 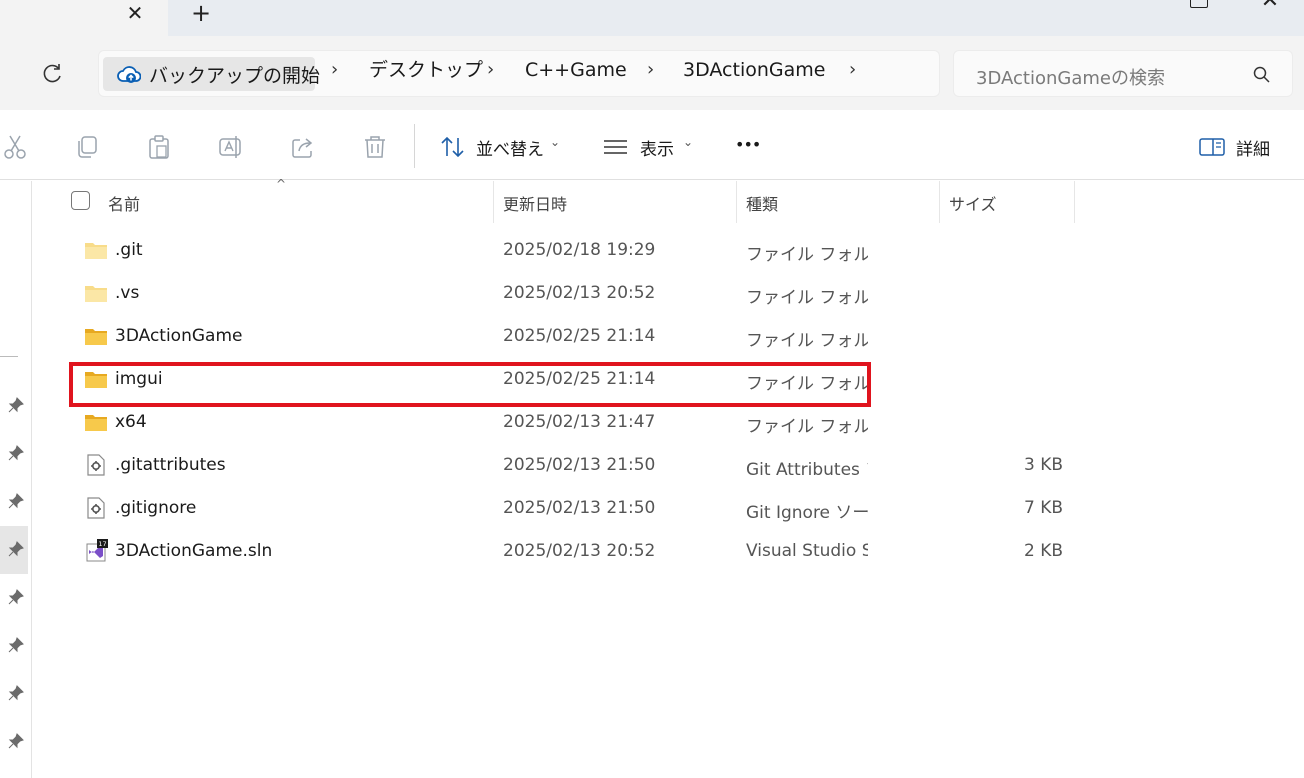 I want to click on sort-ascending-icon: ^, so click(x=281, y=184).